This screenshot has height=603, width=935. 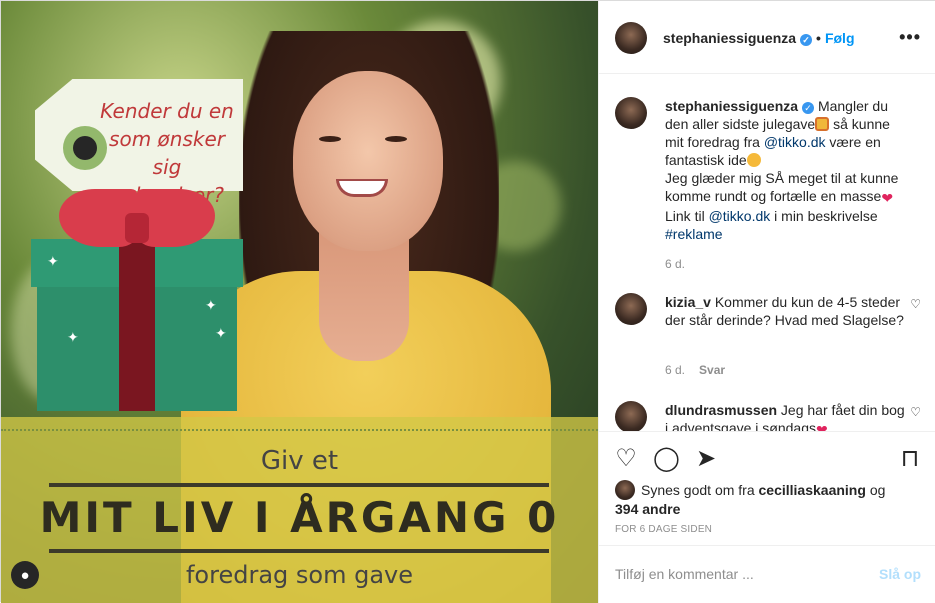 I want to click on more-options-icon: •••, so click(x=910, y=37).